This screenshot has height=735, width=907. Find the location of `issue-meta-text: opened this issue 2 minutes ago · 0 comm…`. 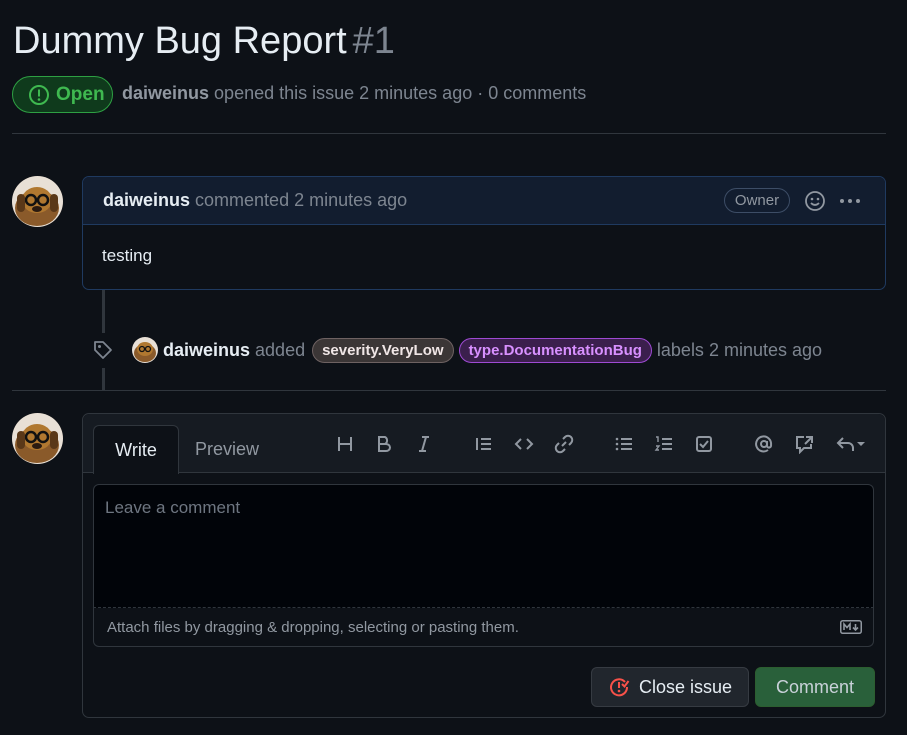

issue-meta-text: opened this issue 2 minutes ago · 0 comm… is located at coordinates (400, 93).